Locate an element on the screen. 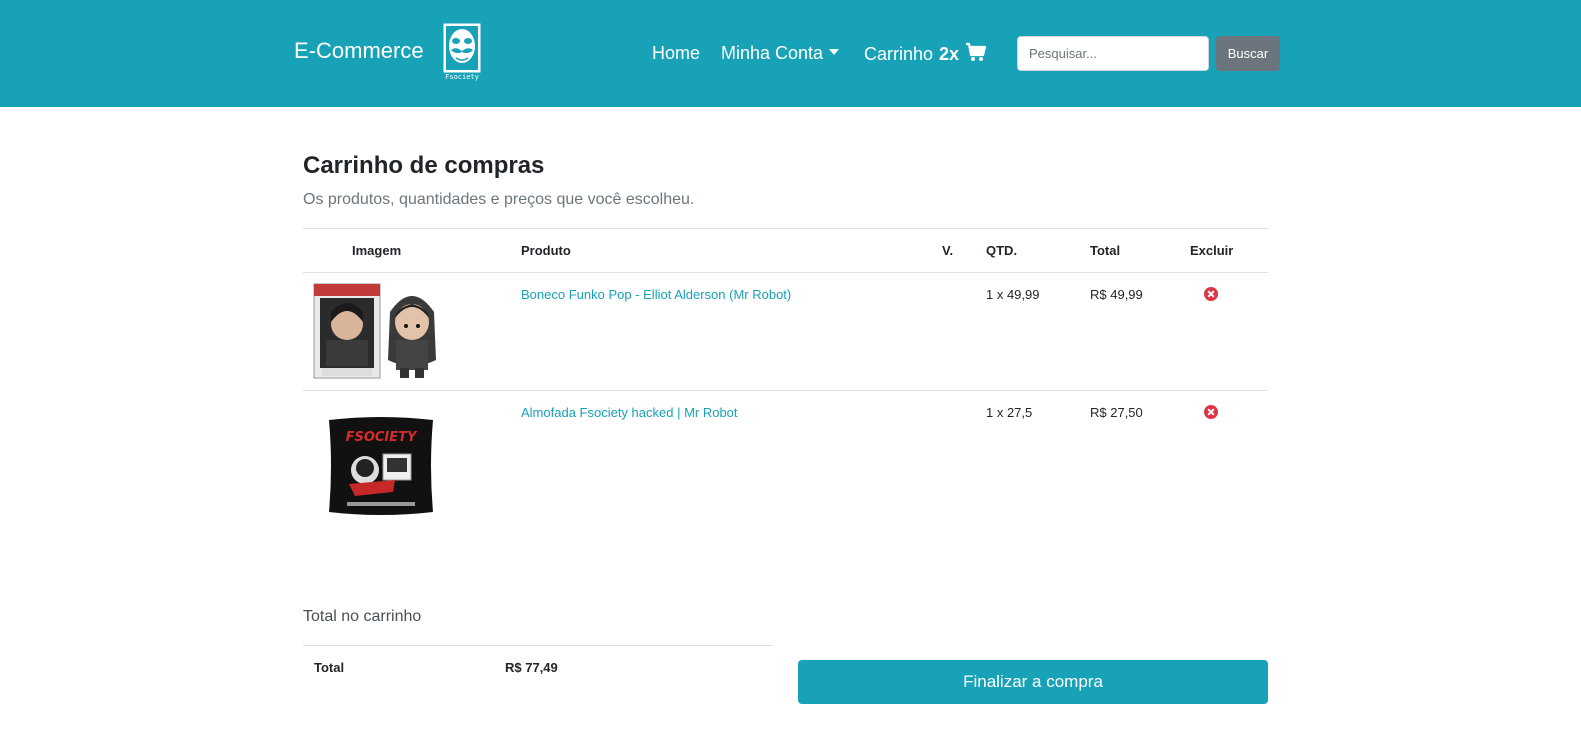 Image resolution: width=1581 pixels, height=755 pixels. nav-cart-link: Carrinho 2x is located at coordinates (925, 53).